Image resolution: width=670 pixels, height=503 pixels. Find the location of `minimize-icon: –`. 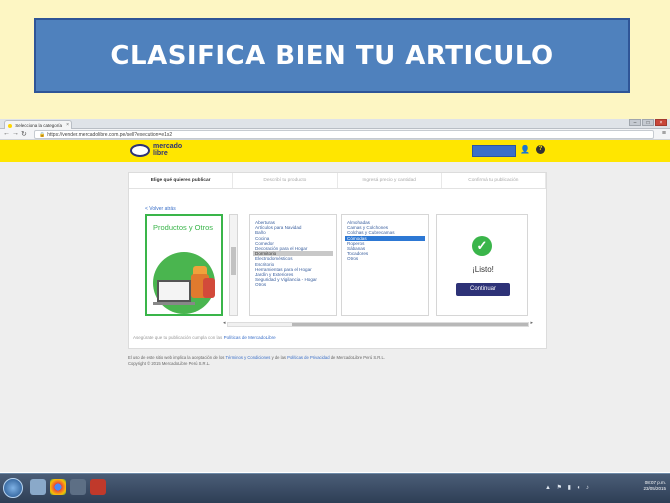

minimize-icon: – is located at coordinates (635, 122).